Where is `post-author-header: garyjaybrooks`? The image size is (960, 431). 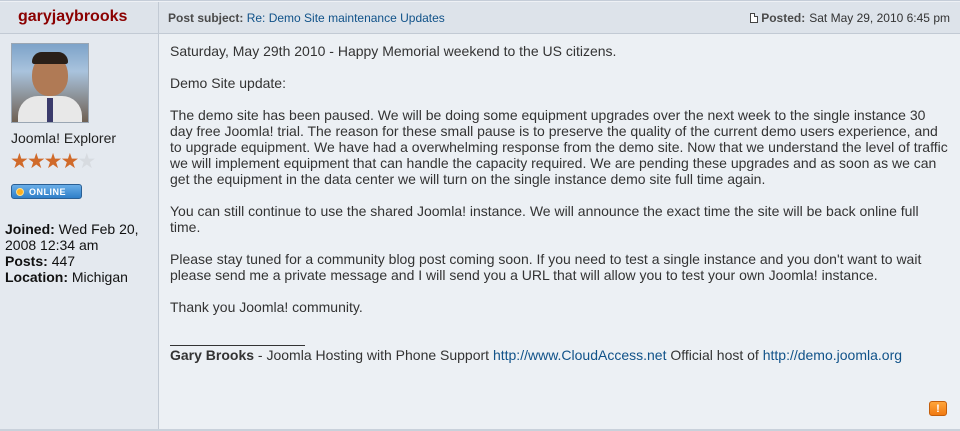 post-author-header: garyjaybrooks is located at coordinates (79, 18).